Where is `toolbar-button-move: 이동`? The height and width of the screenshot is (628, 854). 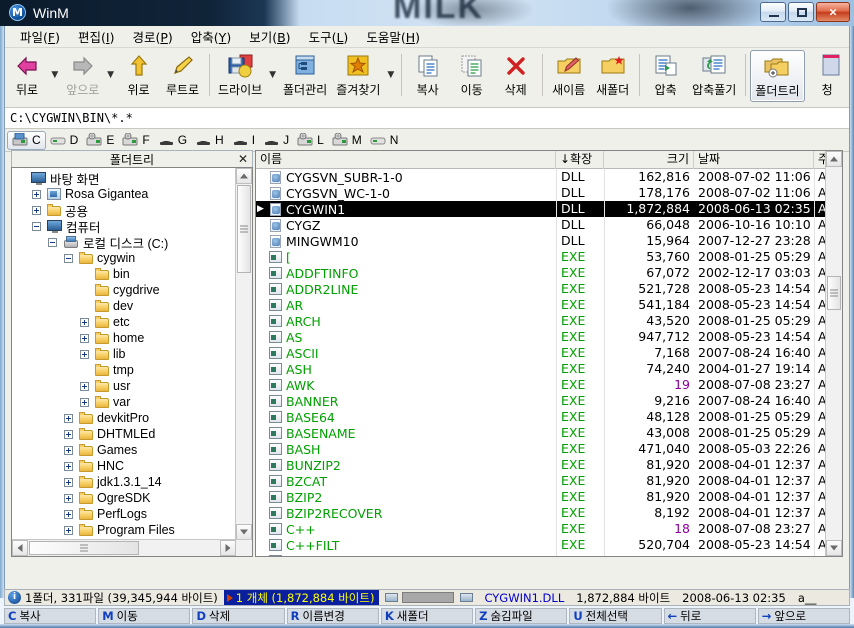 toolbar-button-move: 이동 is located at coordinates (472, 76).